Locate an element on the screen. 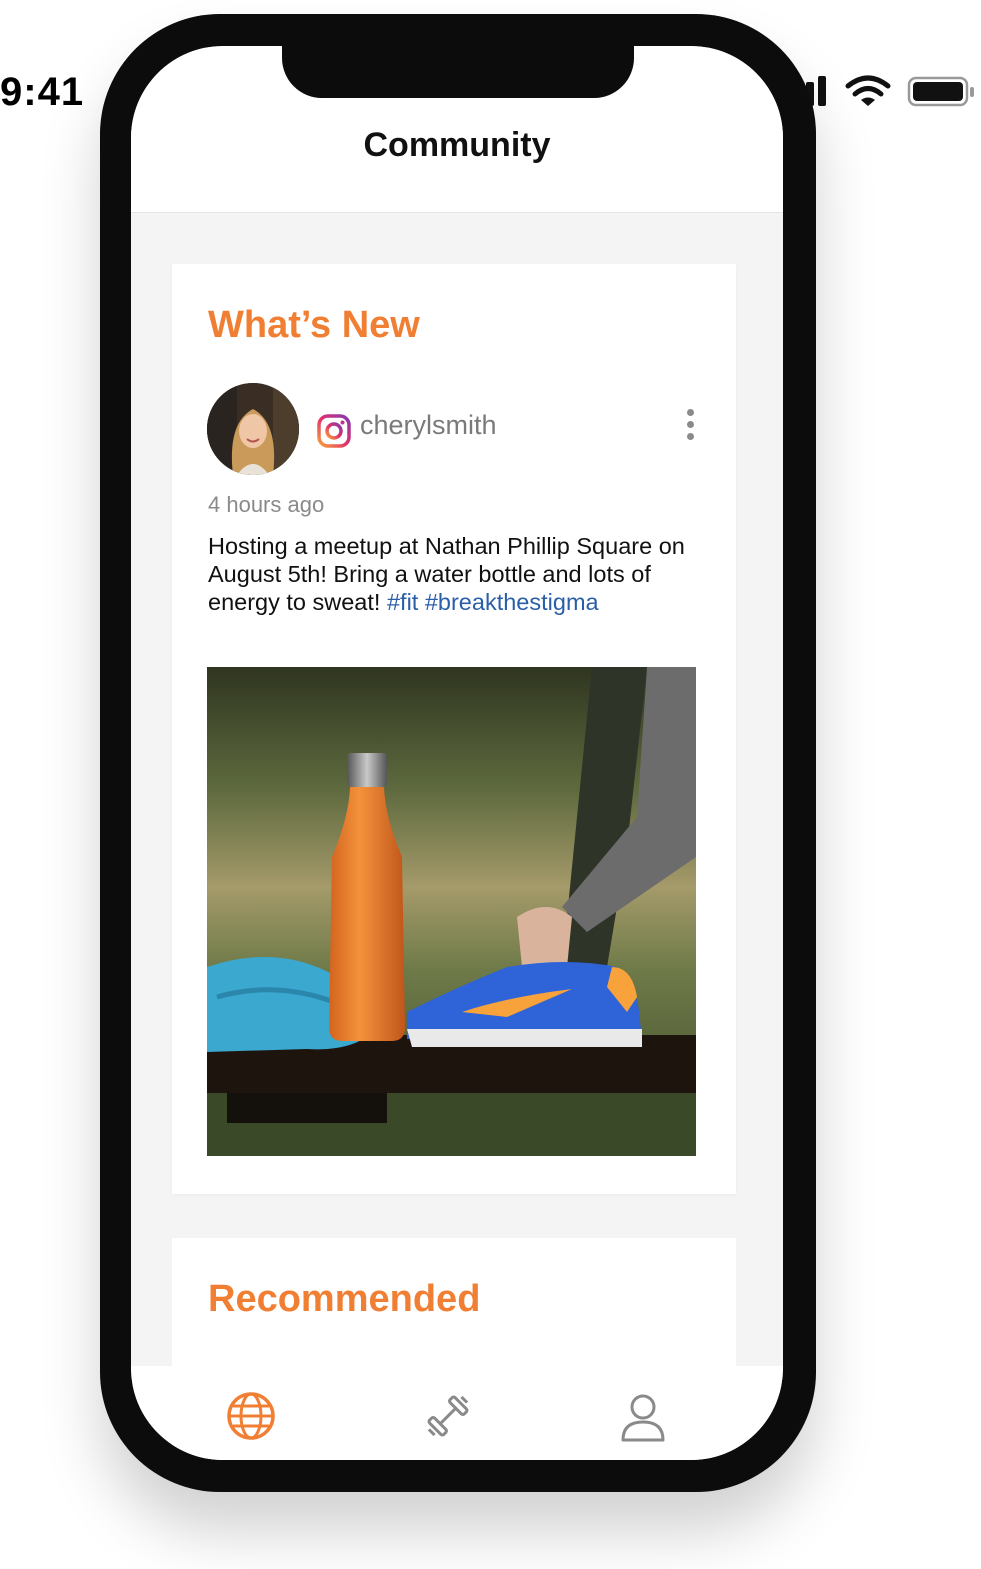 This screenshot has height=1569, width=981. tab-bar is located at coordinates (457, 1413).